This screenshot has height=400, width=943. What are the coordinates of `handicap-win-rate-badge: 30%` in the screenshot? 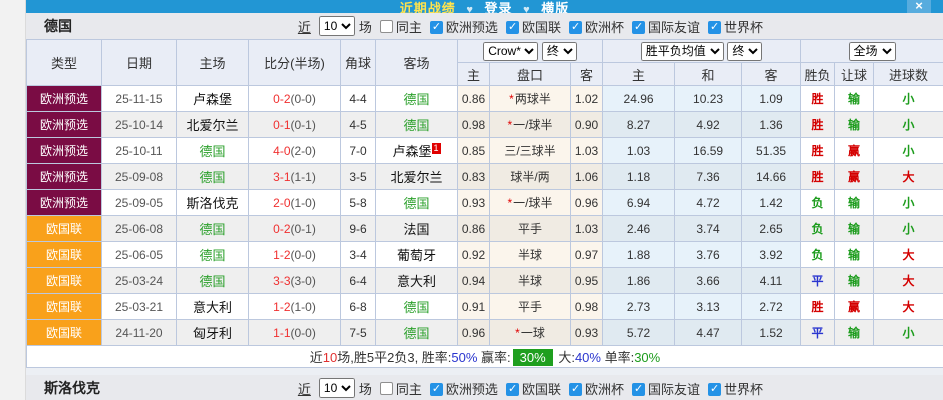 It's located at (532, 357).